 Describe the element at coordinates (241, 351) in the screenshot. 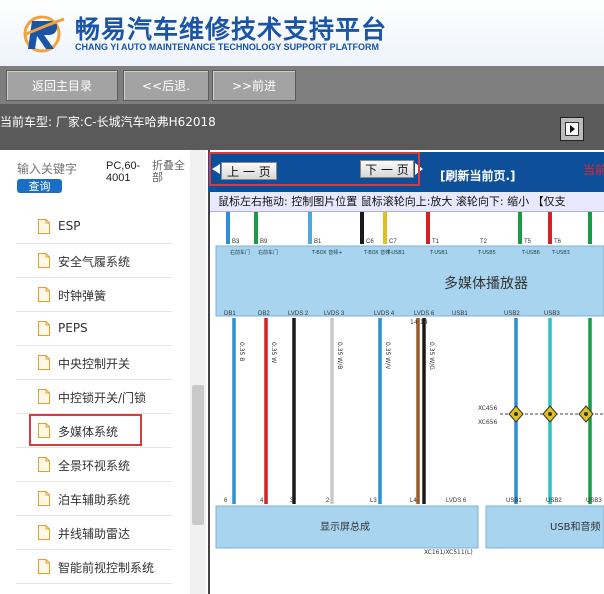

I see `wire-label: 0.35 B` at that location.